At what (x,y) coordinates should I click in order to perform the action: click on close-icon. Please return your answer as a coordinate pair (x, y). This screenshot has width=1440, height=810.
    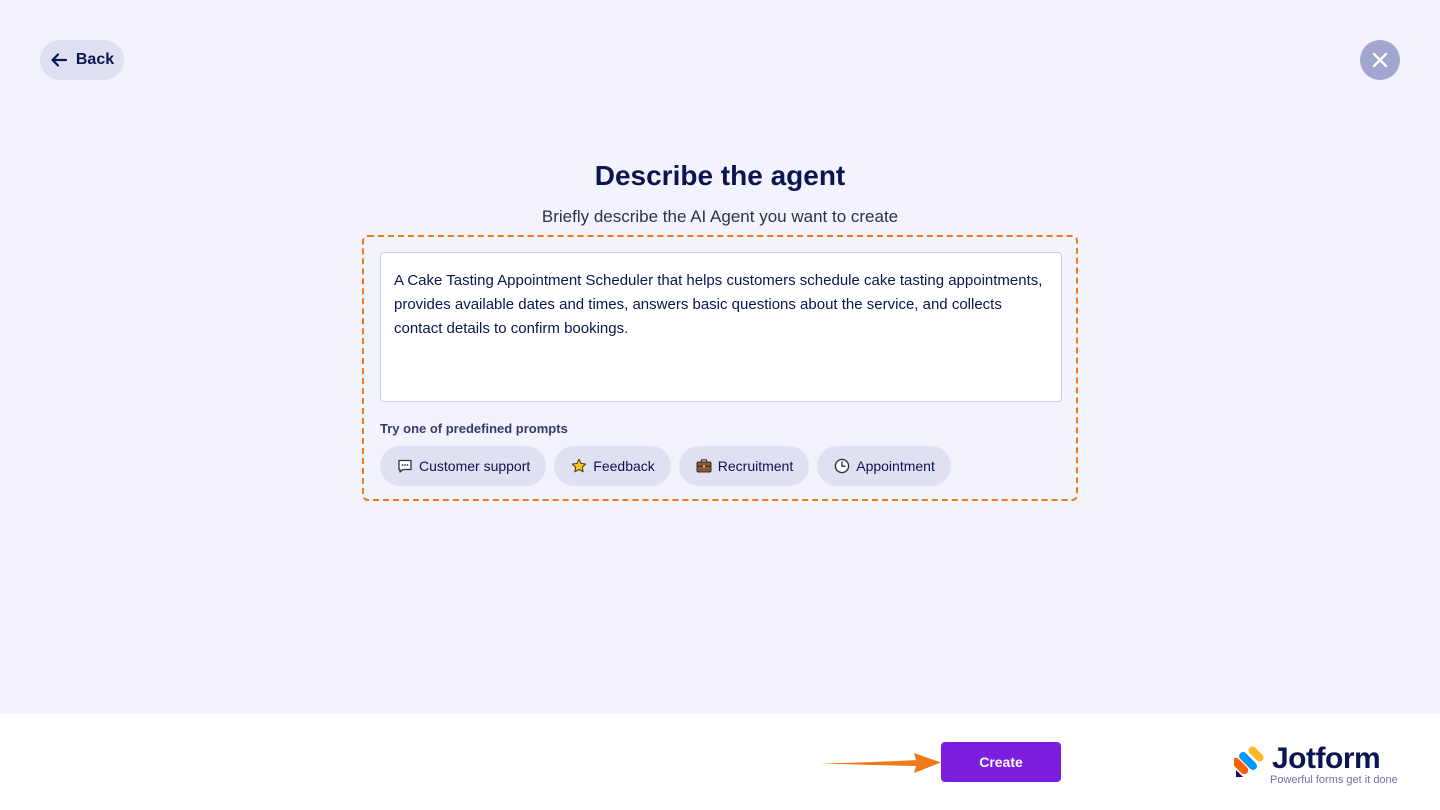
    Looking at the image, I should click on (1380, 60).